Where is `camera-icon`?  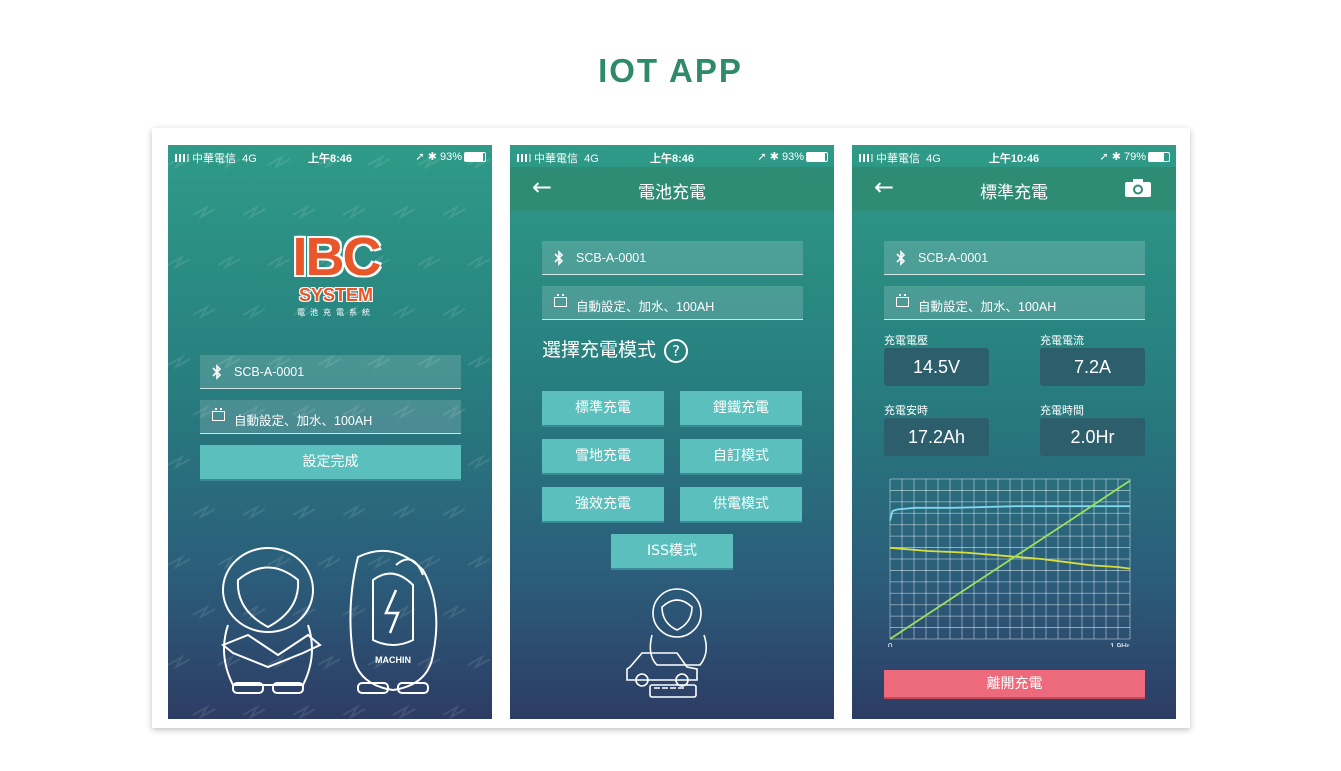 camera-icon is located at coordinates (1138, 188).